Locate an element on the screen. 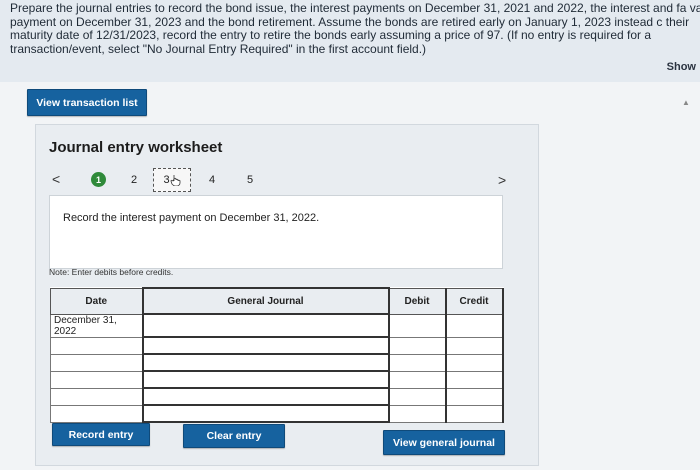  step-3-current: 3 is located at coordinates (172, 180).